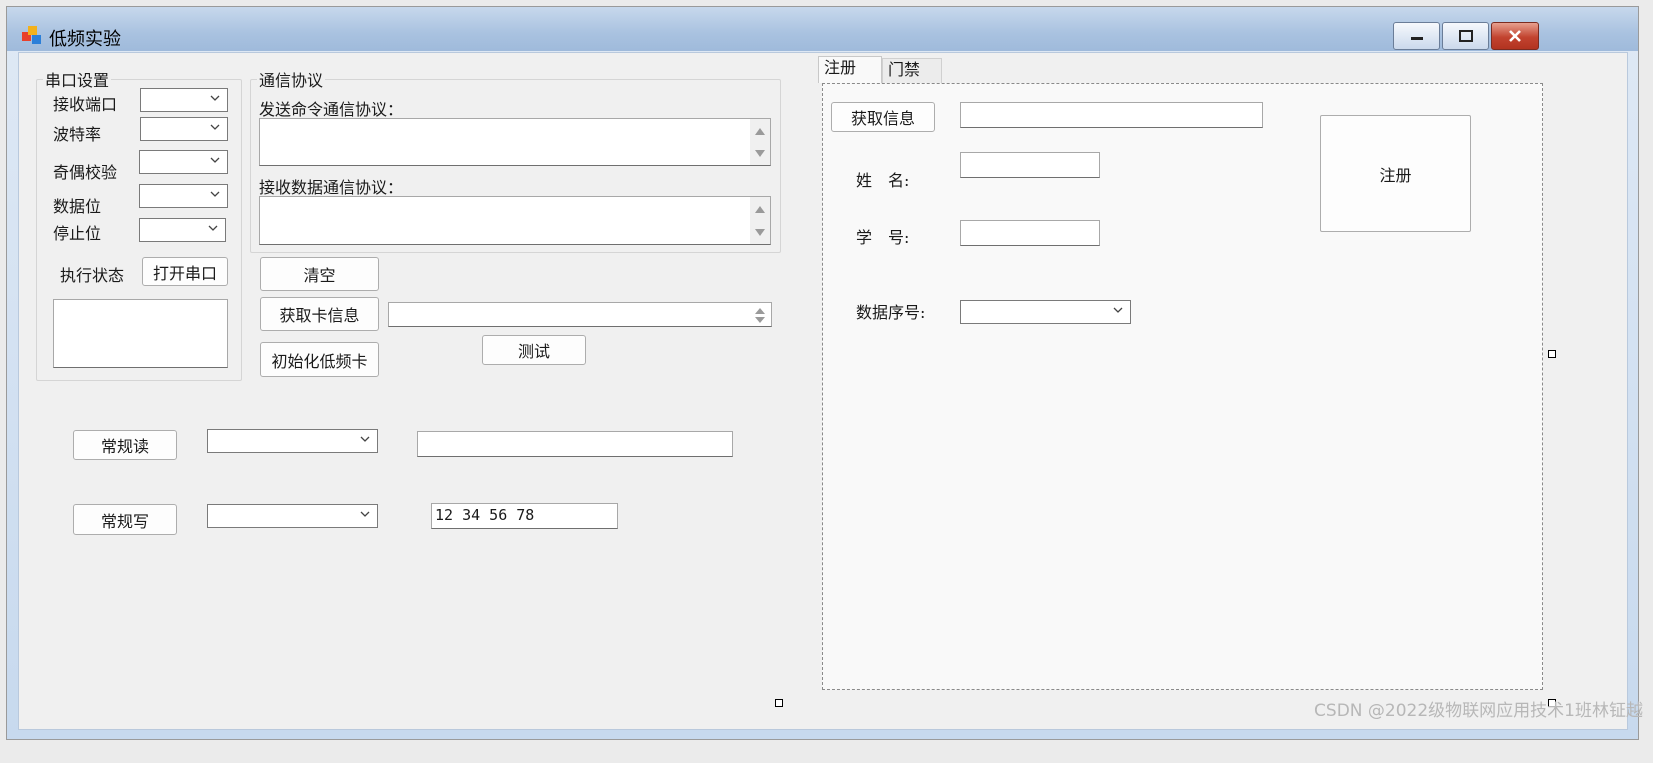 This screenshot has width=1653, height=763. I want to click on status-textbox, so click(140, 333).